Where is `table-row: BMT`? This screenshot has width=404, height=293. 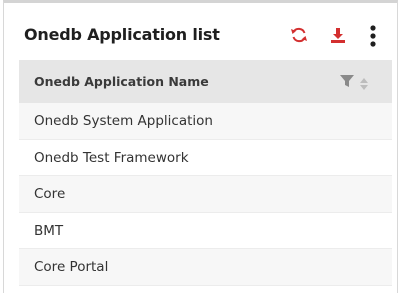
table-row: BMT is located at coordinates (205, 230).